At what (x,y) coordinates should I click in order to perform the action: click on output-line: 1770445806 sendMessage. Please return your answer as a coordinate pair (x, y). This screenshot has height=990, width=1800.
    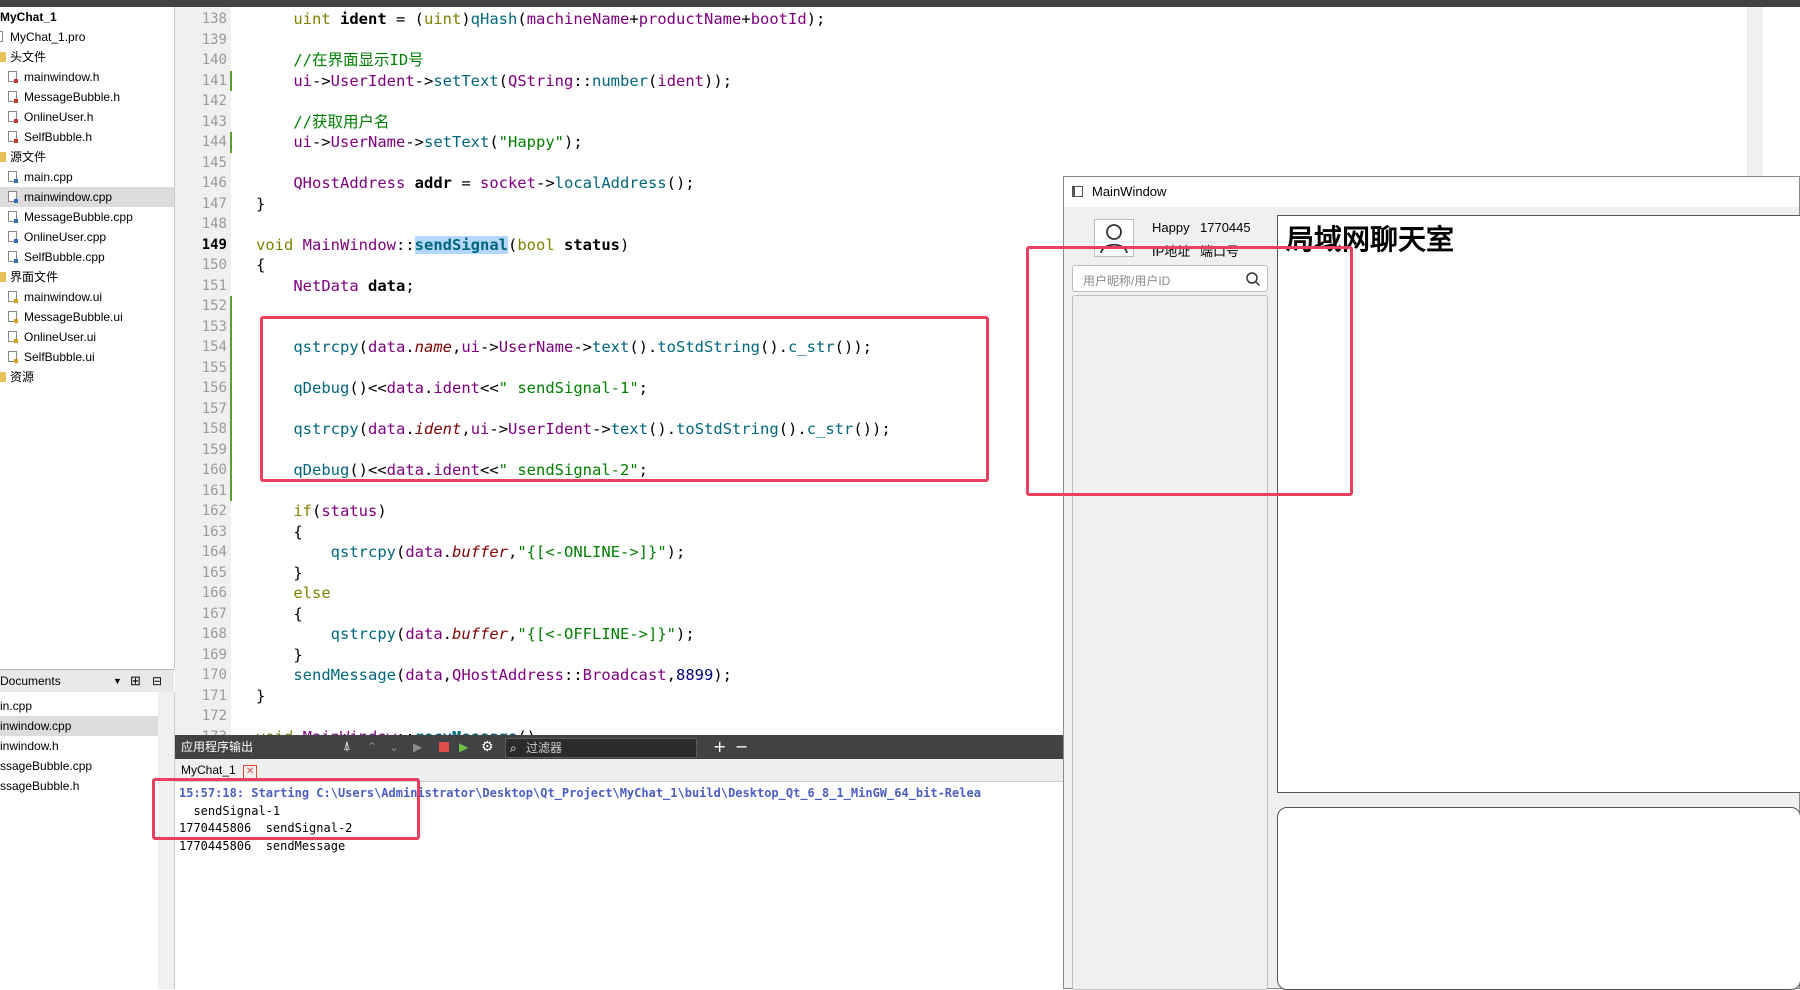
    Looking at the image, I should click on (262, 845).